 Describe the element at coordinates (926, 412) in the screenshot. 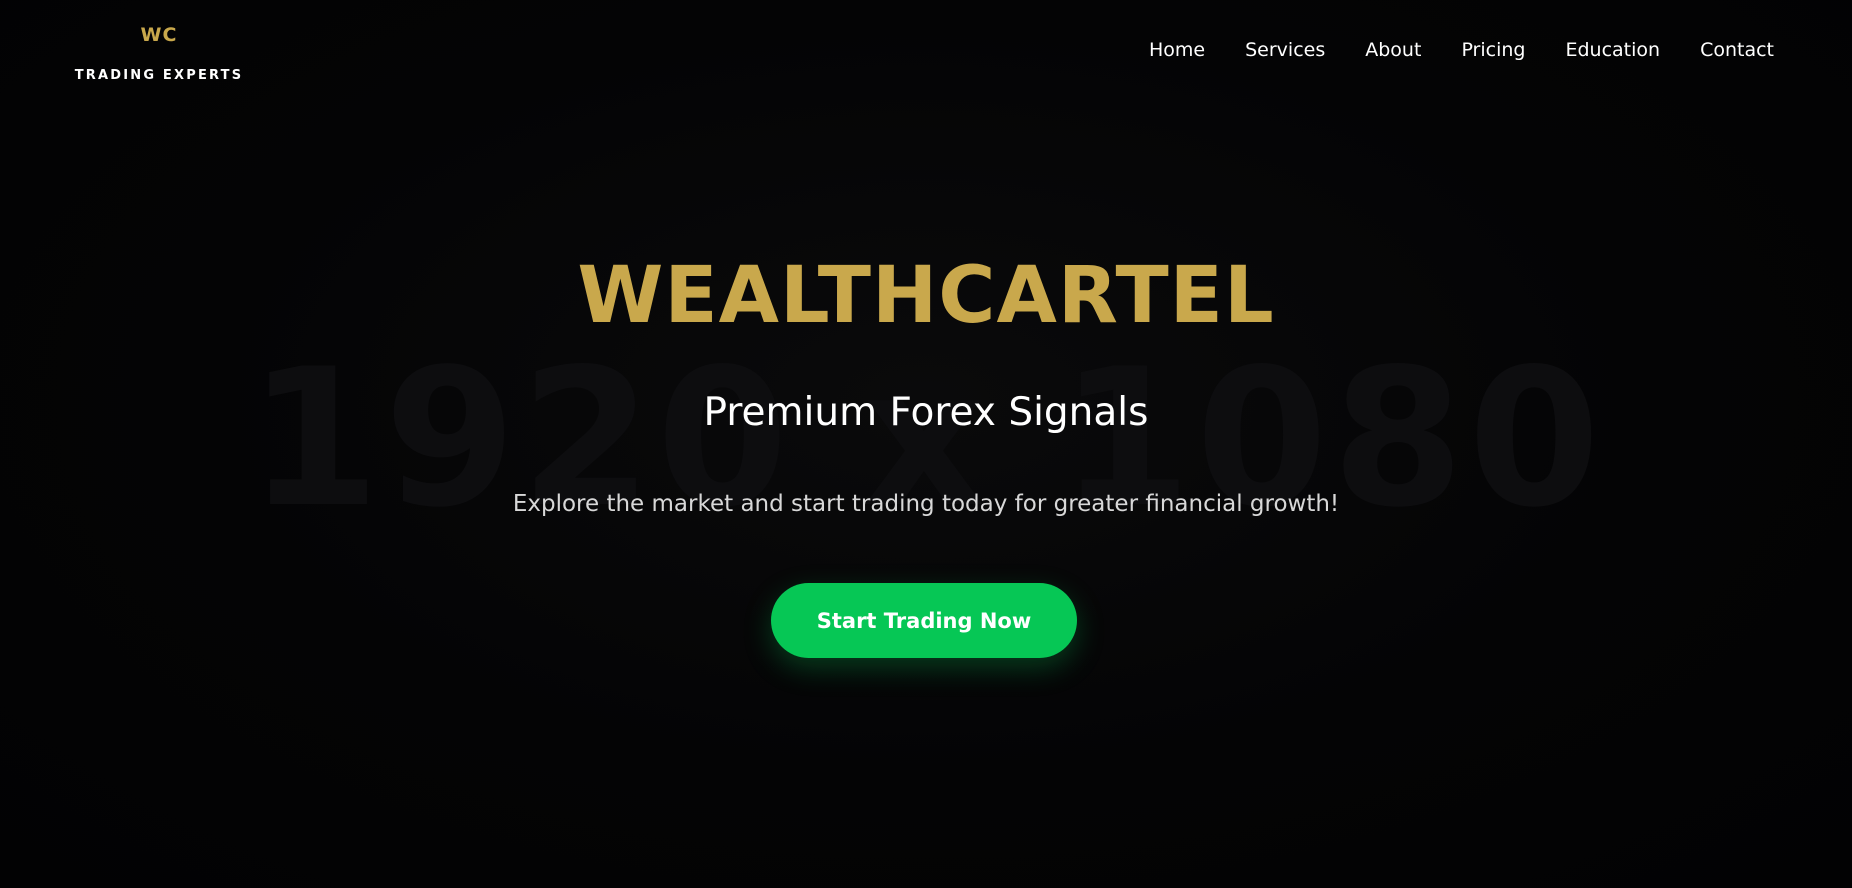

I see `hero-subtitle: Premium Forex Signals` at that location.